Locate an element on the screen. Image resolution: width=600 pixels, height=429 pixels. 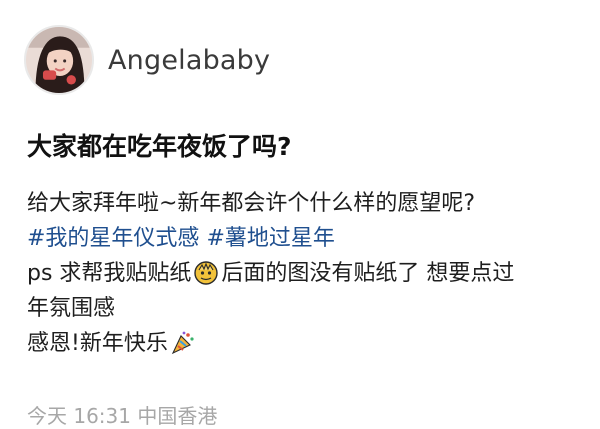
party-popper-icon is located at coordinates (182, 343).